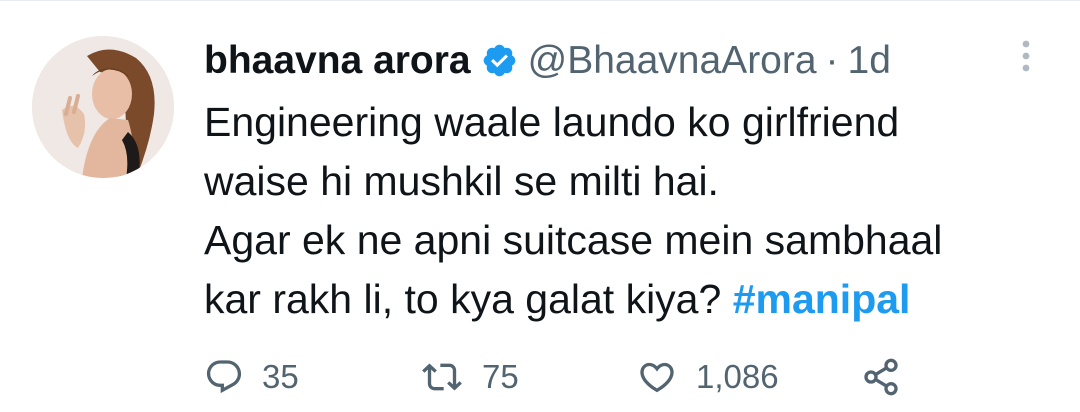 Image resolution: width=1080 pixels, height=412 pixels. I want to click on tweet-text-line-last: kar rakh li, to kya galat kiya? #manipal, so click(634, 299).